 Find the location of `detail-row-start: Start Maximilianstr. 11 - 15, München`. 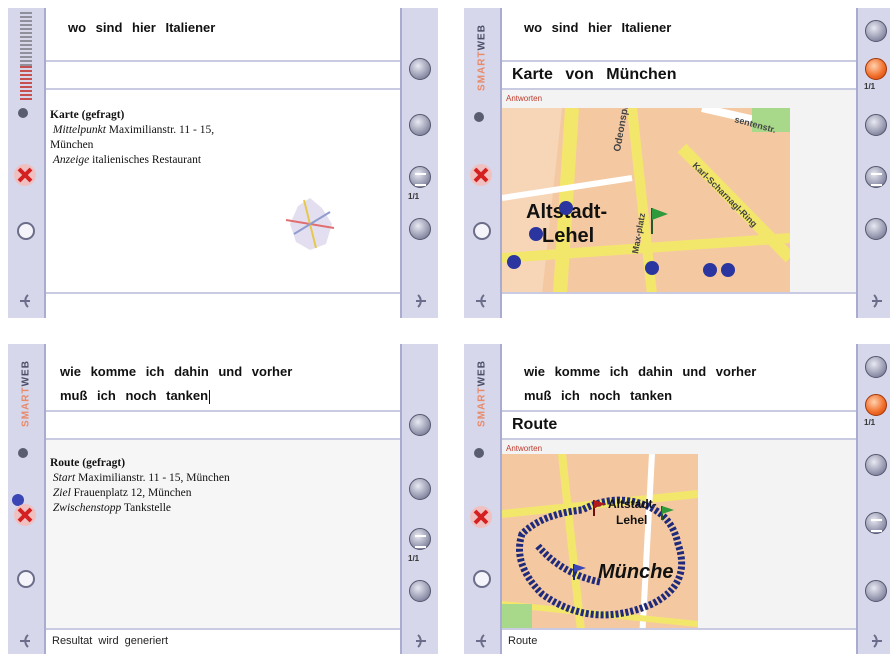

detail-row-start: Start Maximilianstr. 11 - 15, München is located at coordinates (141, 478).